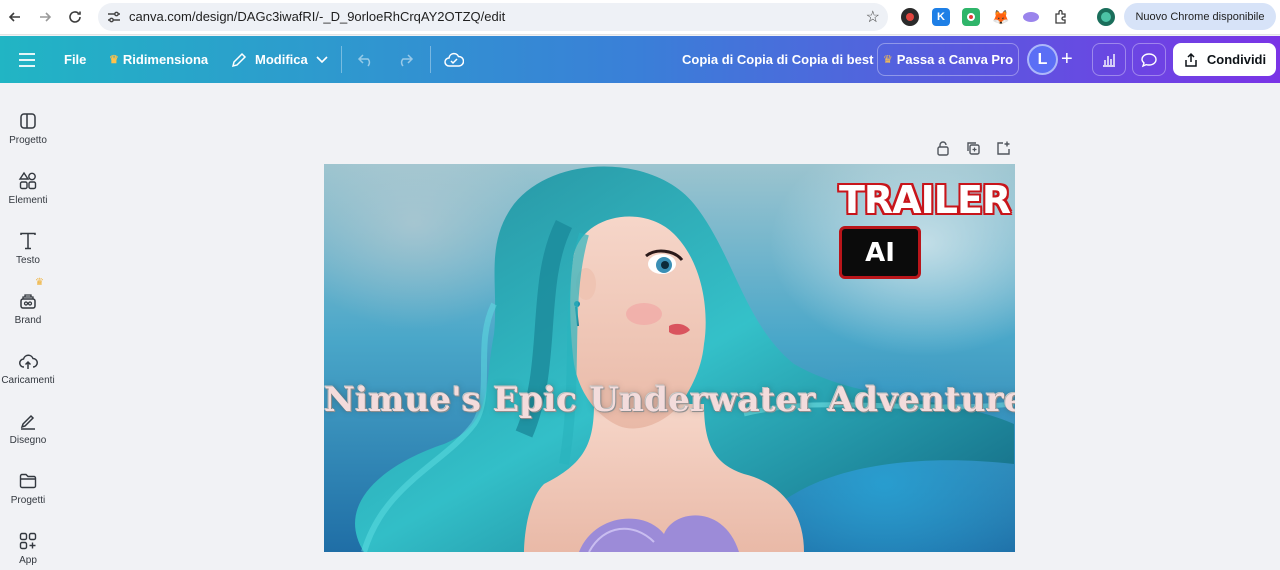  Describe the element at coordinates (454, 59) in the screenshot. I see `cloud-saved-icon` at that location.